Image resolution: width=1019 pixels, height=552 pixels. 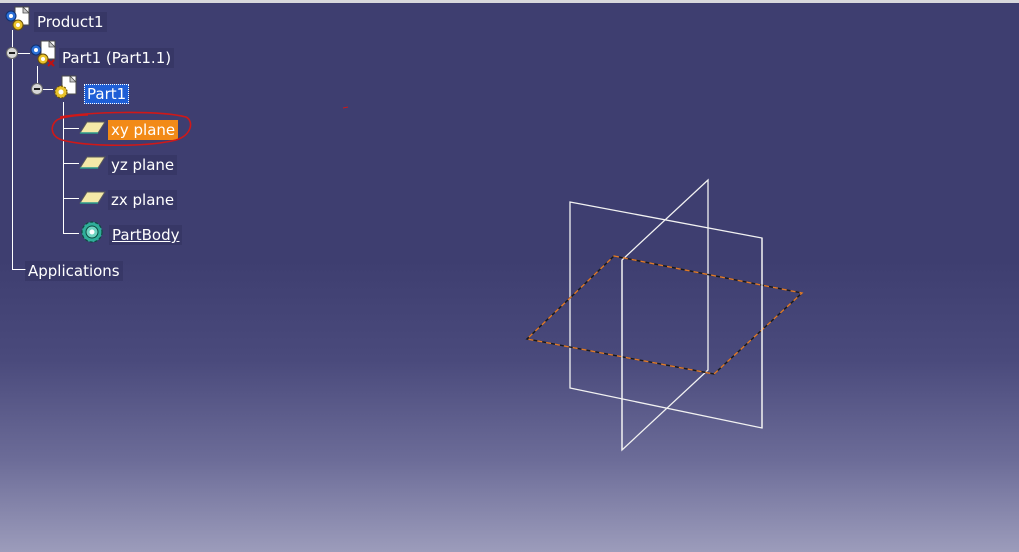 What do you see at coordinates (44, 54) in the screenshot?
I see `part-instance-icon` at bounding box center [44, 54].